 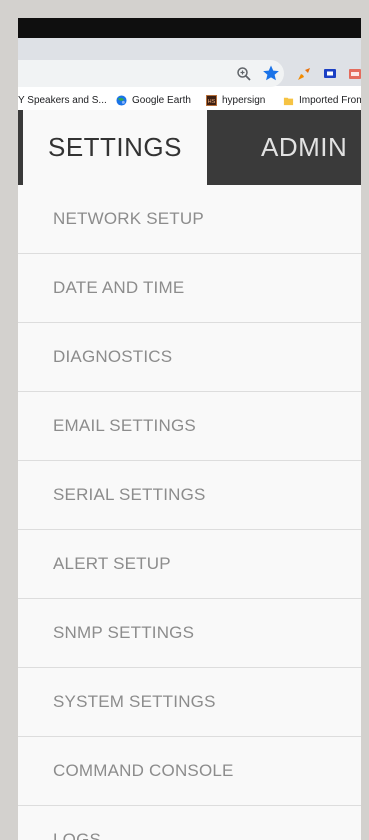 What do you see at coordinates (189, 564) in the screenshot?
I see `menu-item-alert-setup: ALERT SETUP` at bounding box center [189, 564].